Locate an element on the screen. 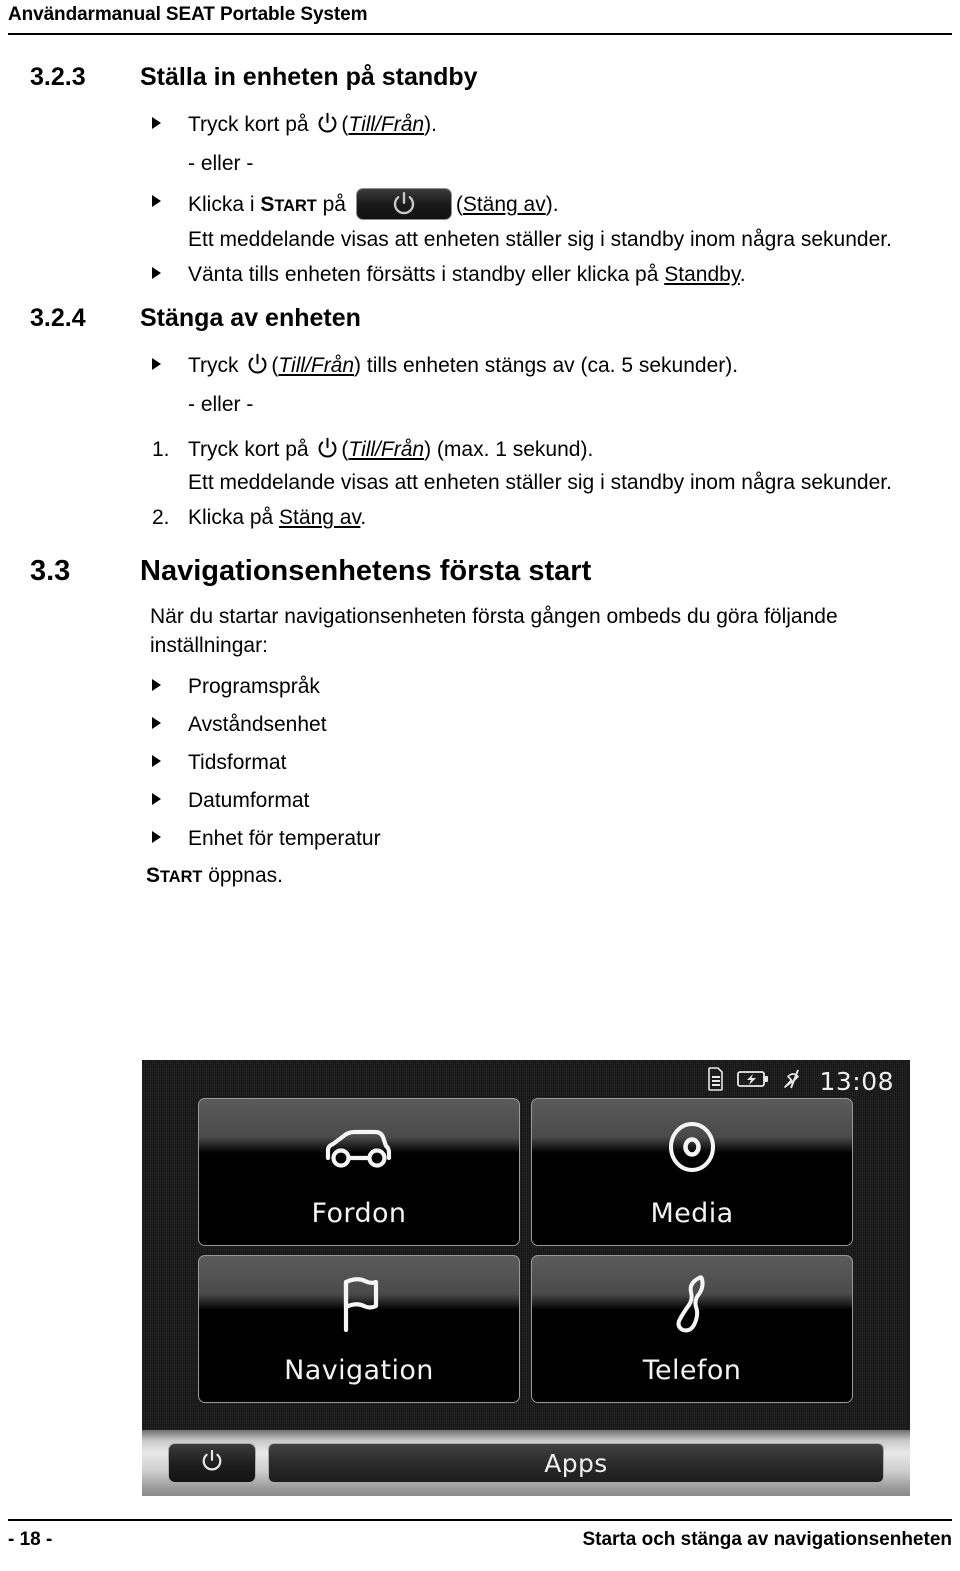  apps-label: Apps is located at coordinates (576, 1463).